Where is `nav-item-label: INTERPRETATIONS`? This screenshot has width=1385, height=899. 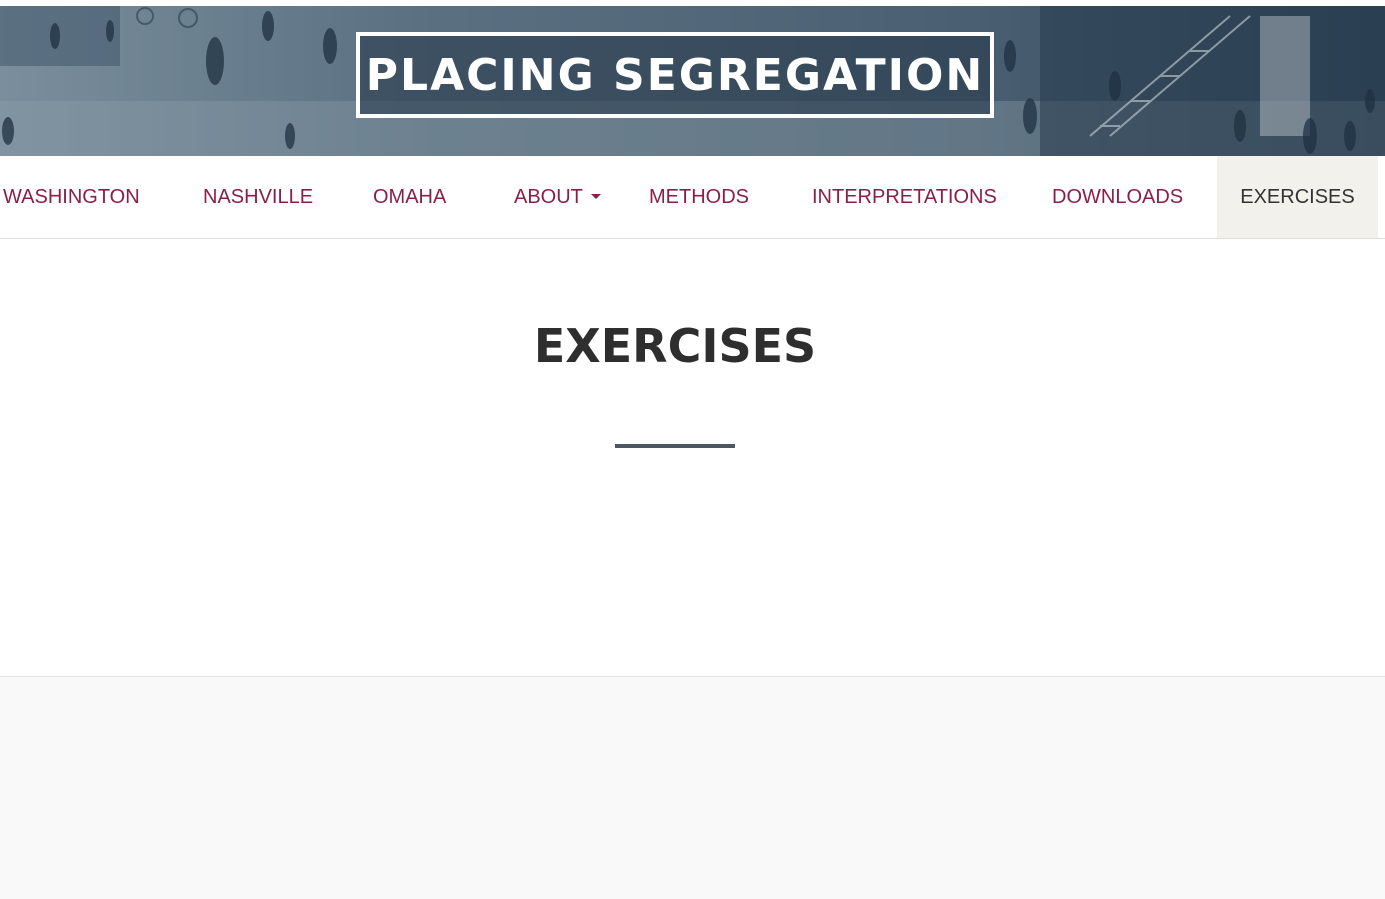
nav-item-label: INTERPRETATIONS is located at coordinates (904, 196).